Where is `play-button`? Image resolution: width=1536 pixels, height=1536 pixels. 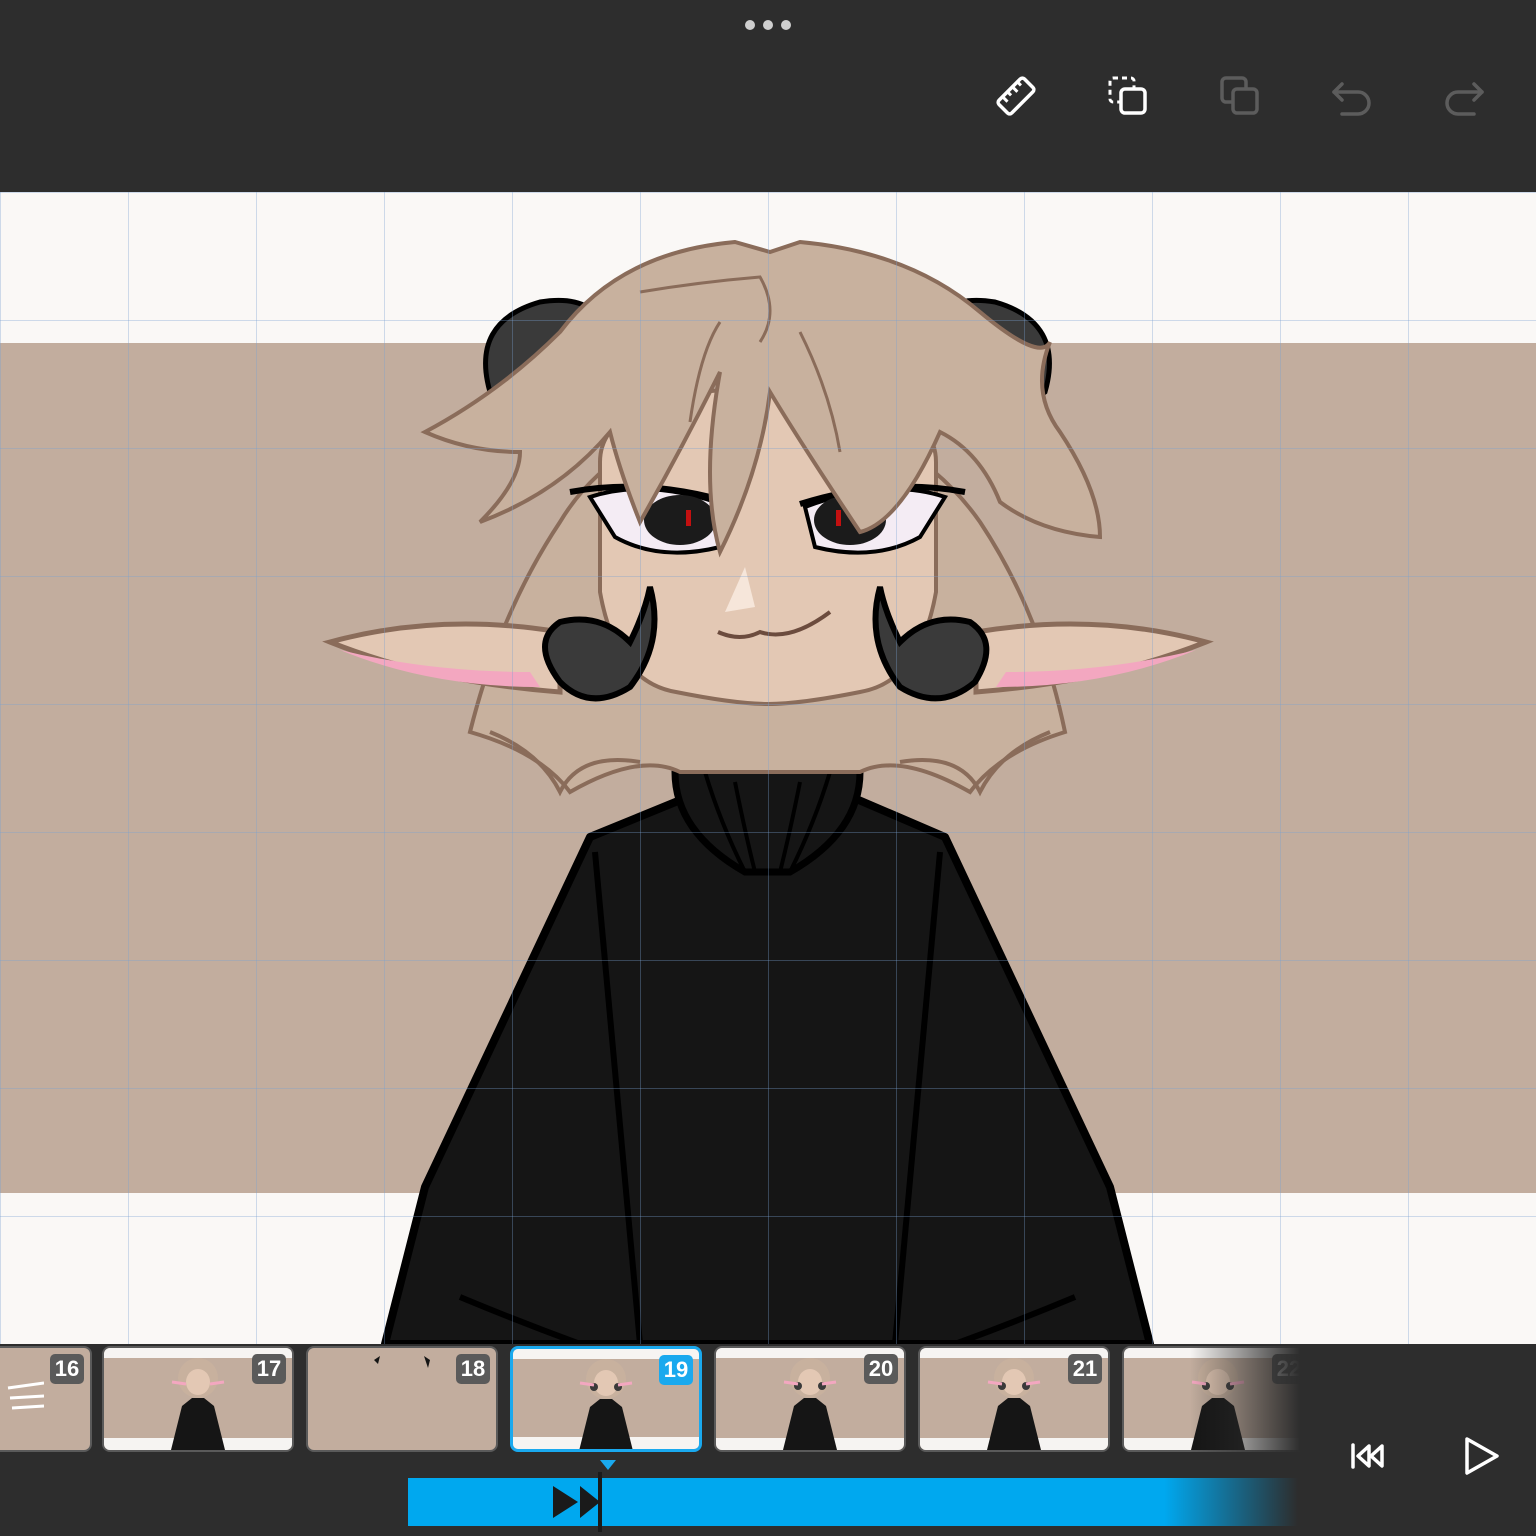
play-button is located at coordinates (1480, 1456).